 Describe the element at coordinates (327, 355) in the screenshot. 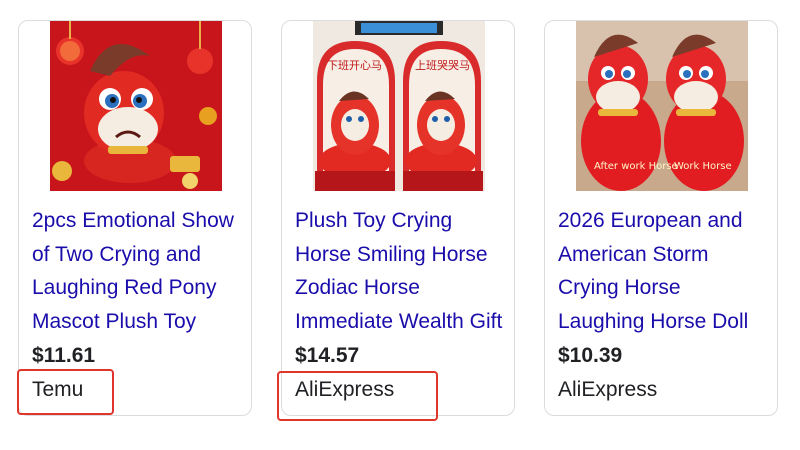

I see `product-price: $14.57` at that location.